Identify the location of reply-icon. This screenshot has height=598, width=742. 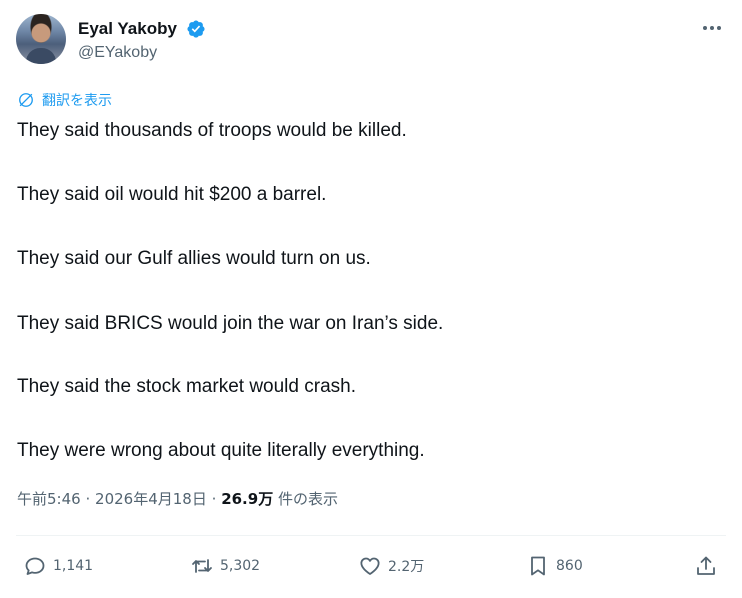
(35, 566).